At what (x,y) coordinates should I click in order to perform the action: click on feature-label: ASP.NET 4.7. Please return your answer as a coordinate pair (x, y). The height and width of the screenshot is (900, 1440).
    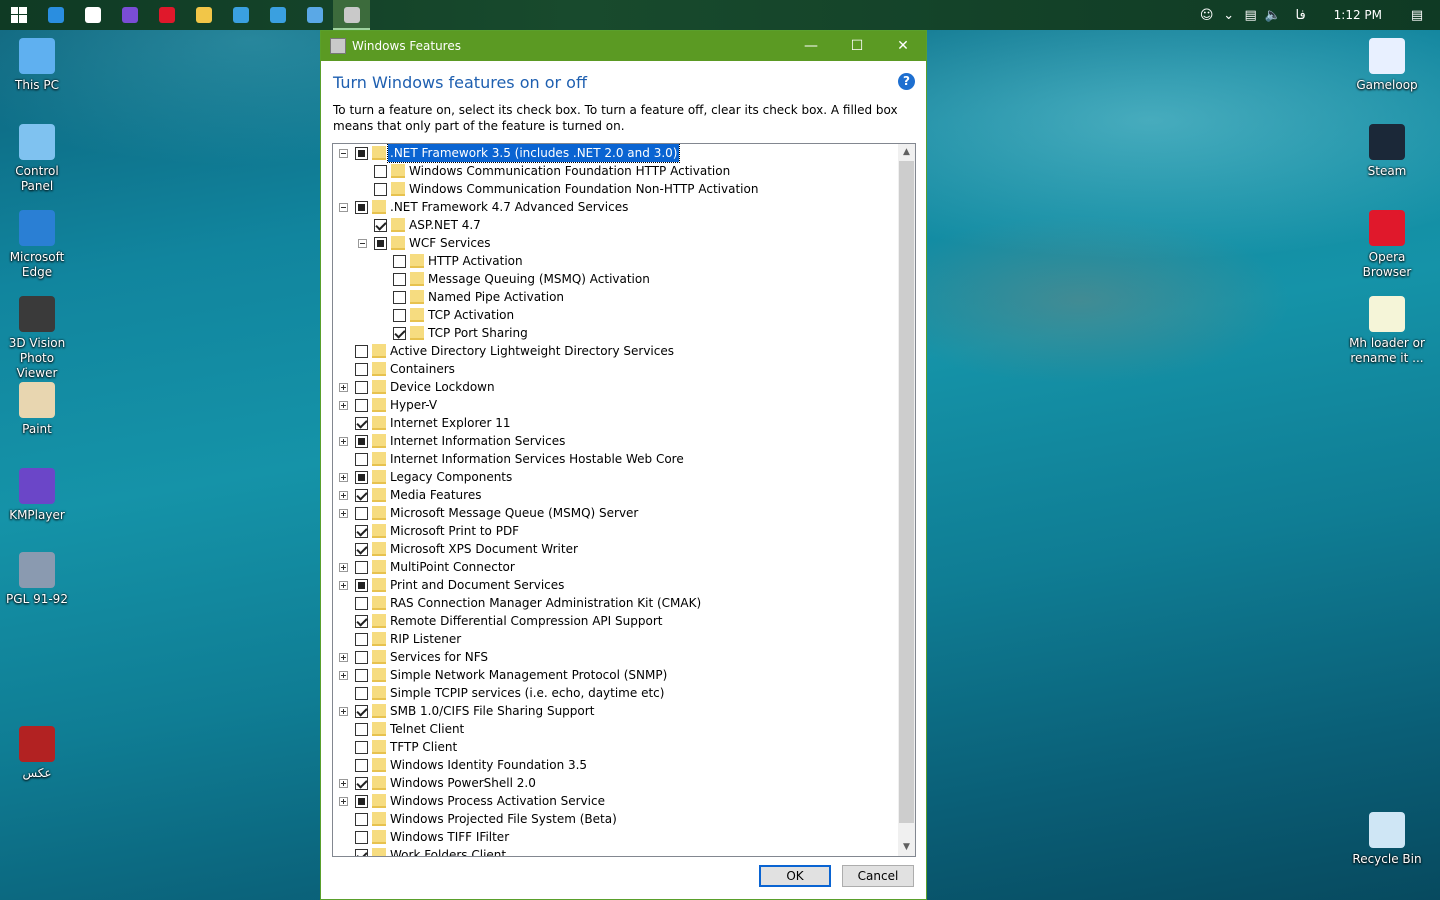
    Looking at the image, I should click on (445, 225).